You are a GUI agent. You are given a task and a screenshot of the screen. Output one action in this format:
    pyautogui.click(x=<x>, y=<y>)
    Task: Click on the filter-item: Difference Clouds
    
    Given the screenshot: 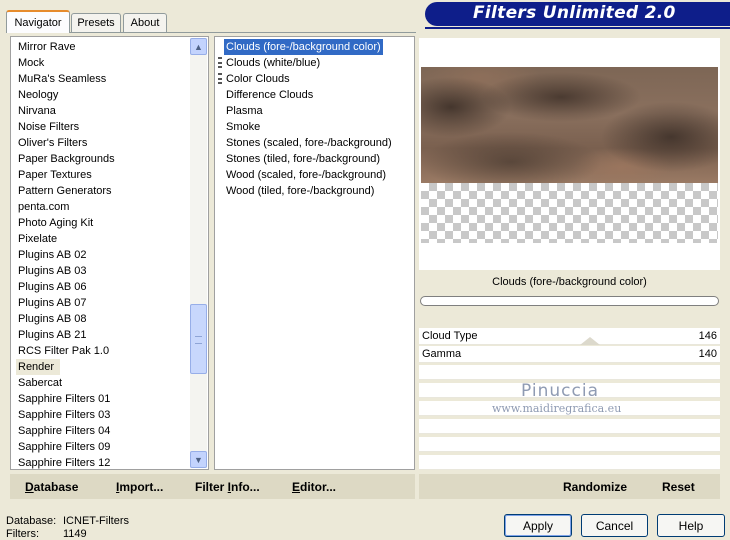 What is the action you would take?
    pyautogui.click(x=269, y=95)
    